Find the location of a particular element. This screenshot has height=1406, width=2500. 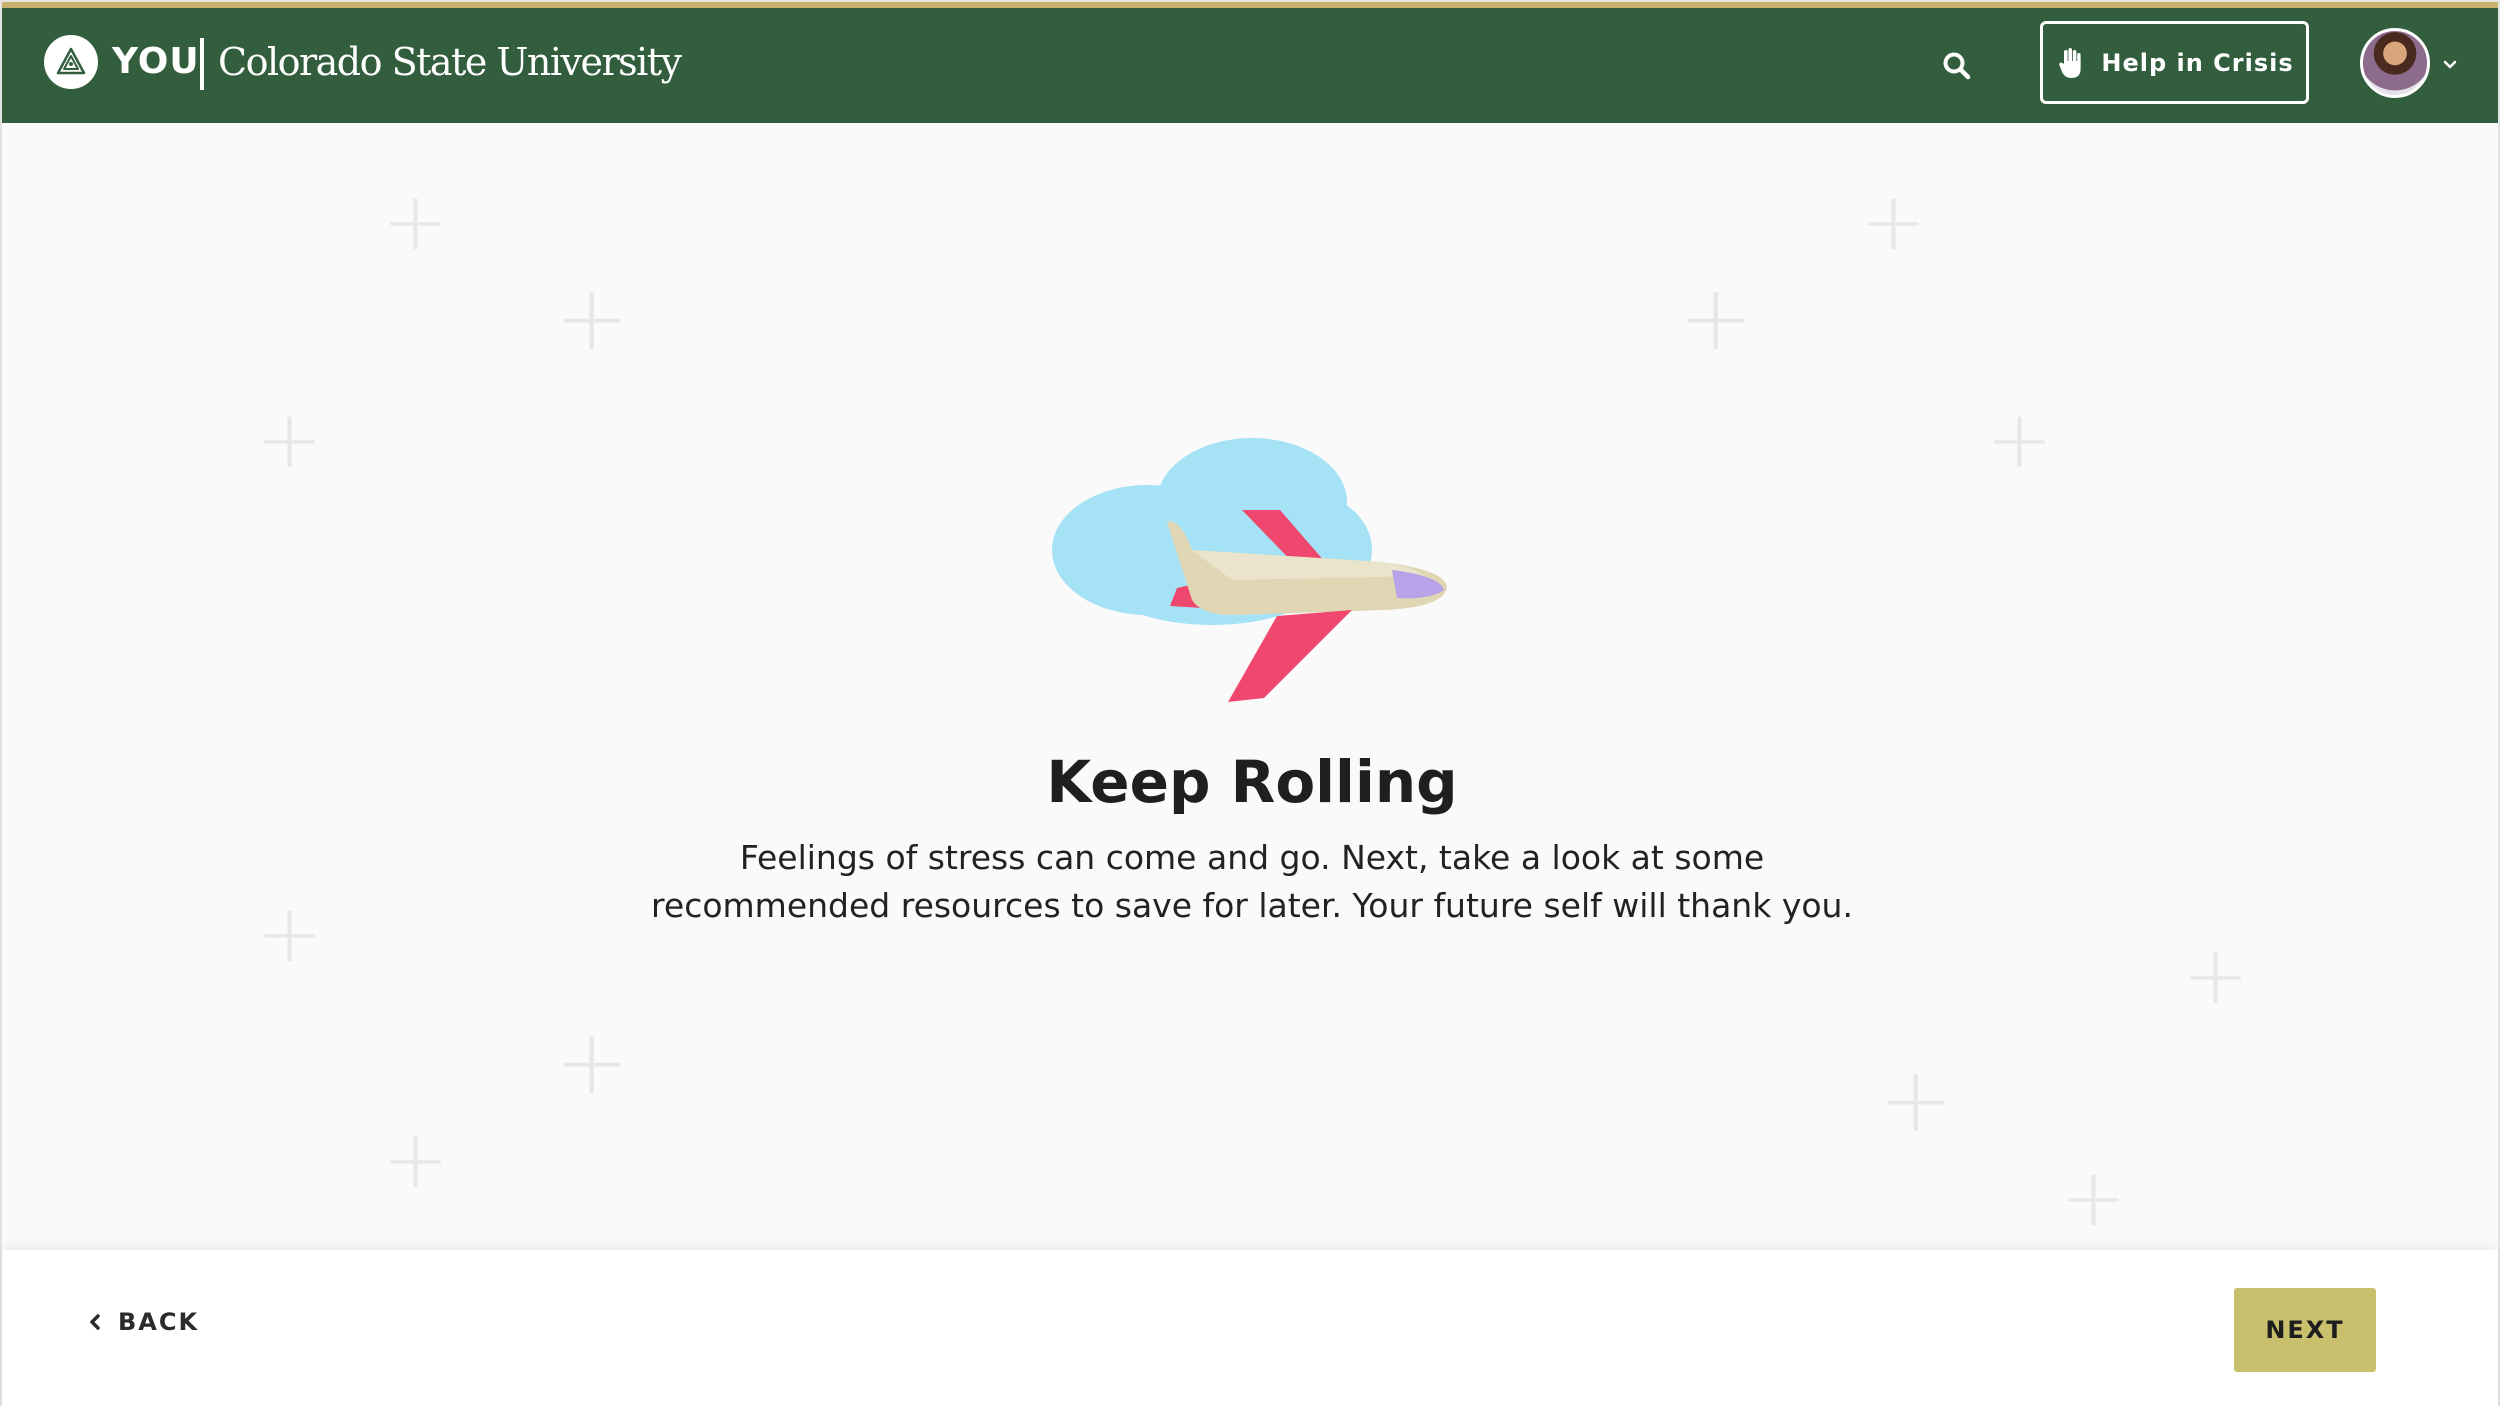

account-menu-toggle is located at coordinates (2450, 65).